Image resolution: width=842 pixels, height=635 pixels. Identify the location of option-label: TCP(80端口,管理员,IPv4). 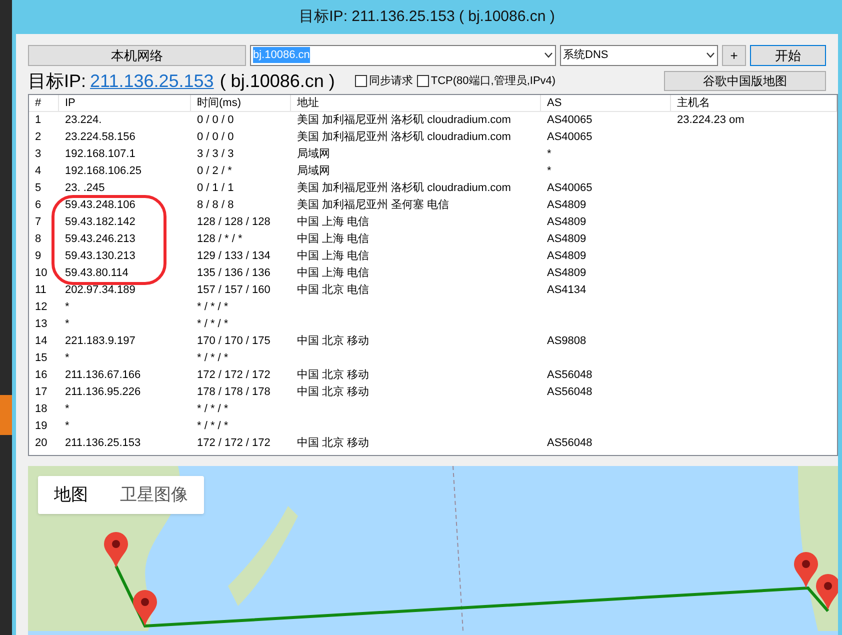
(493, 81).